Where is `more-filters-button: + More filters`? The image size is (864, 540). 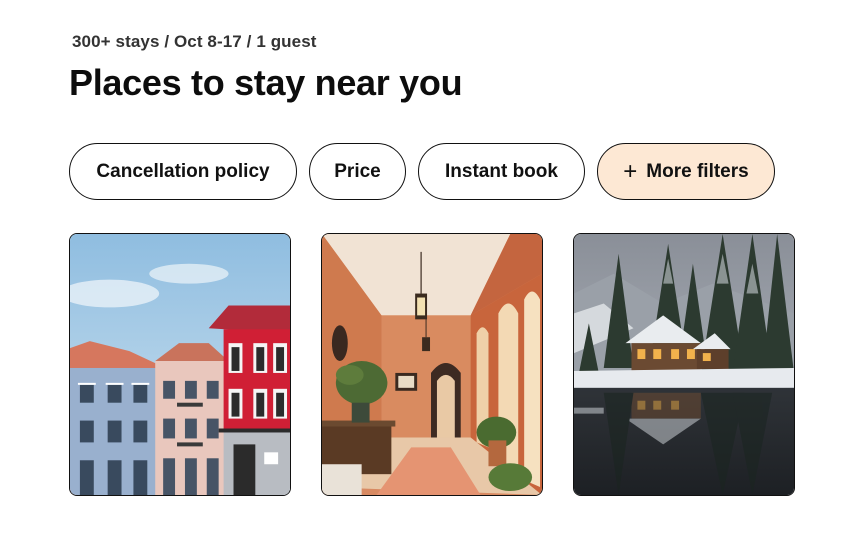 more-filters-button: + More filters is located at coordinates (686, 171).